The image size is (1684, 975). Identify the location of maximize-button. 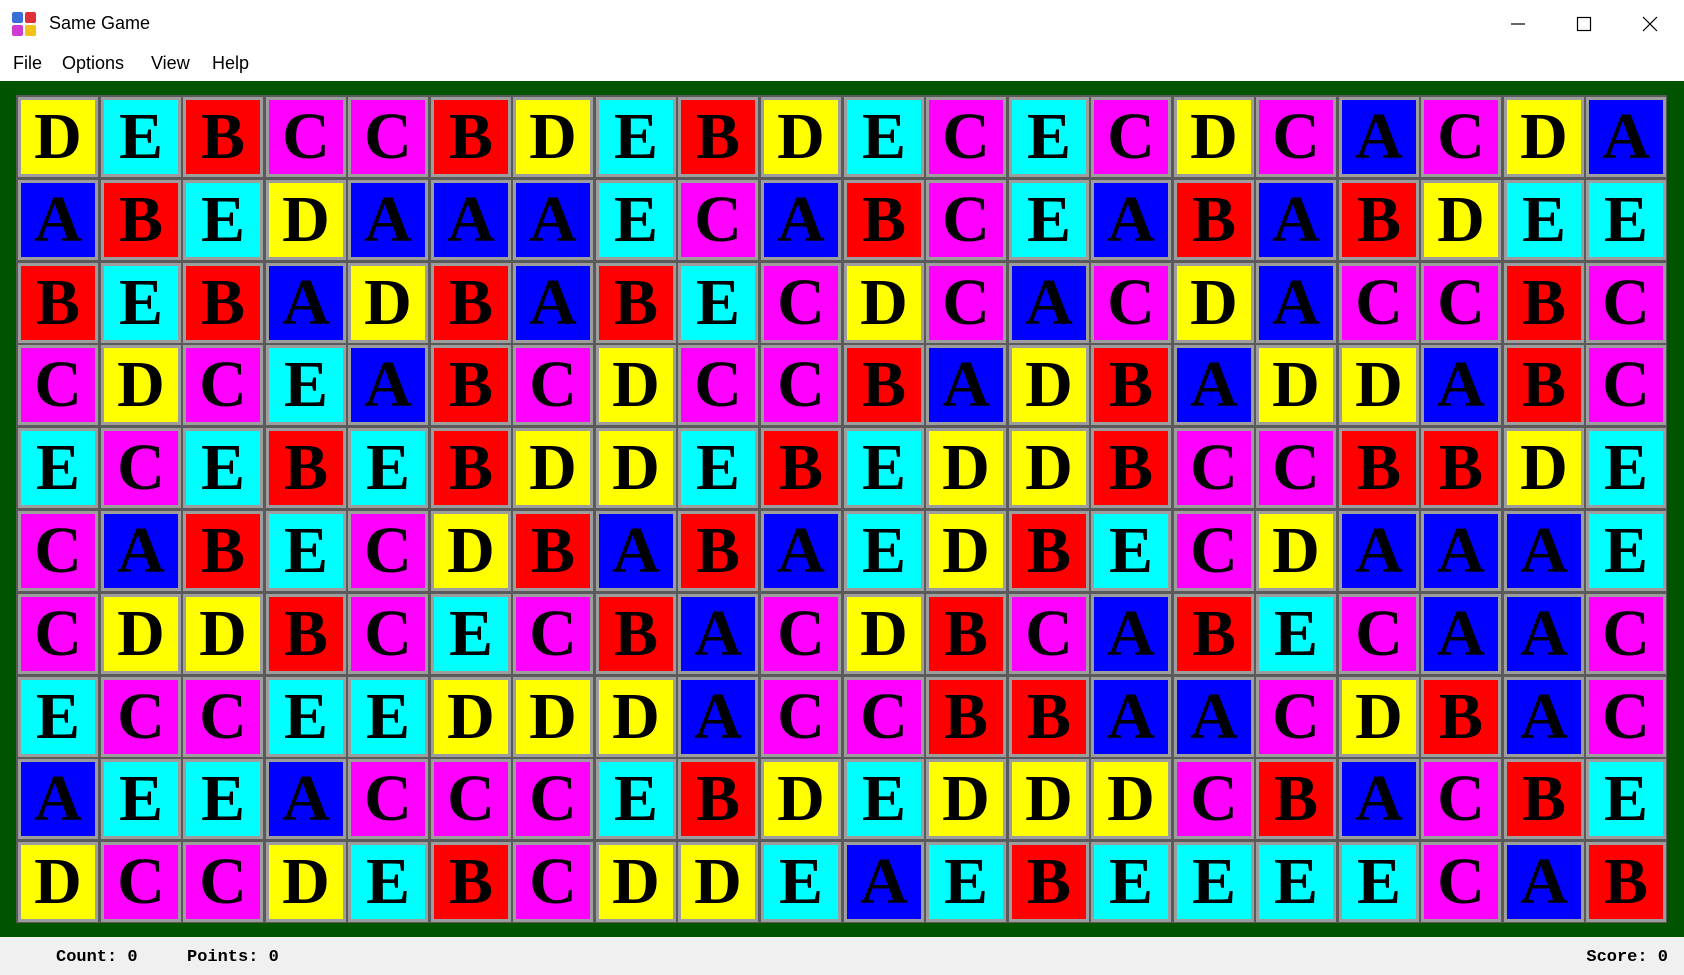
(1584, 24).